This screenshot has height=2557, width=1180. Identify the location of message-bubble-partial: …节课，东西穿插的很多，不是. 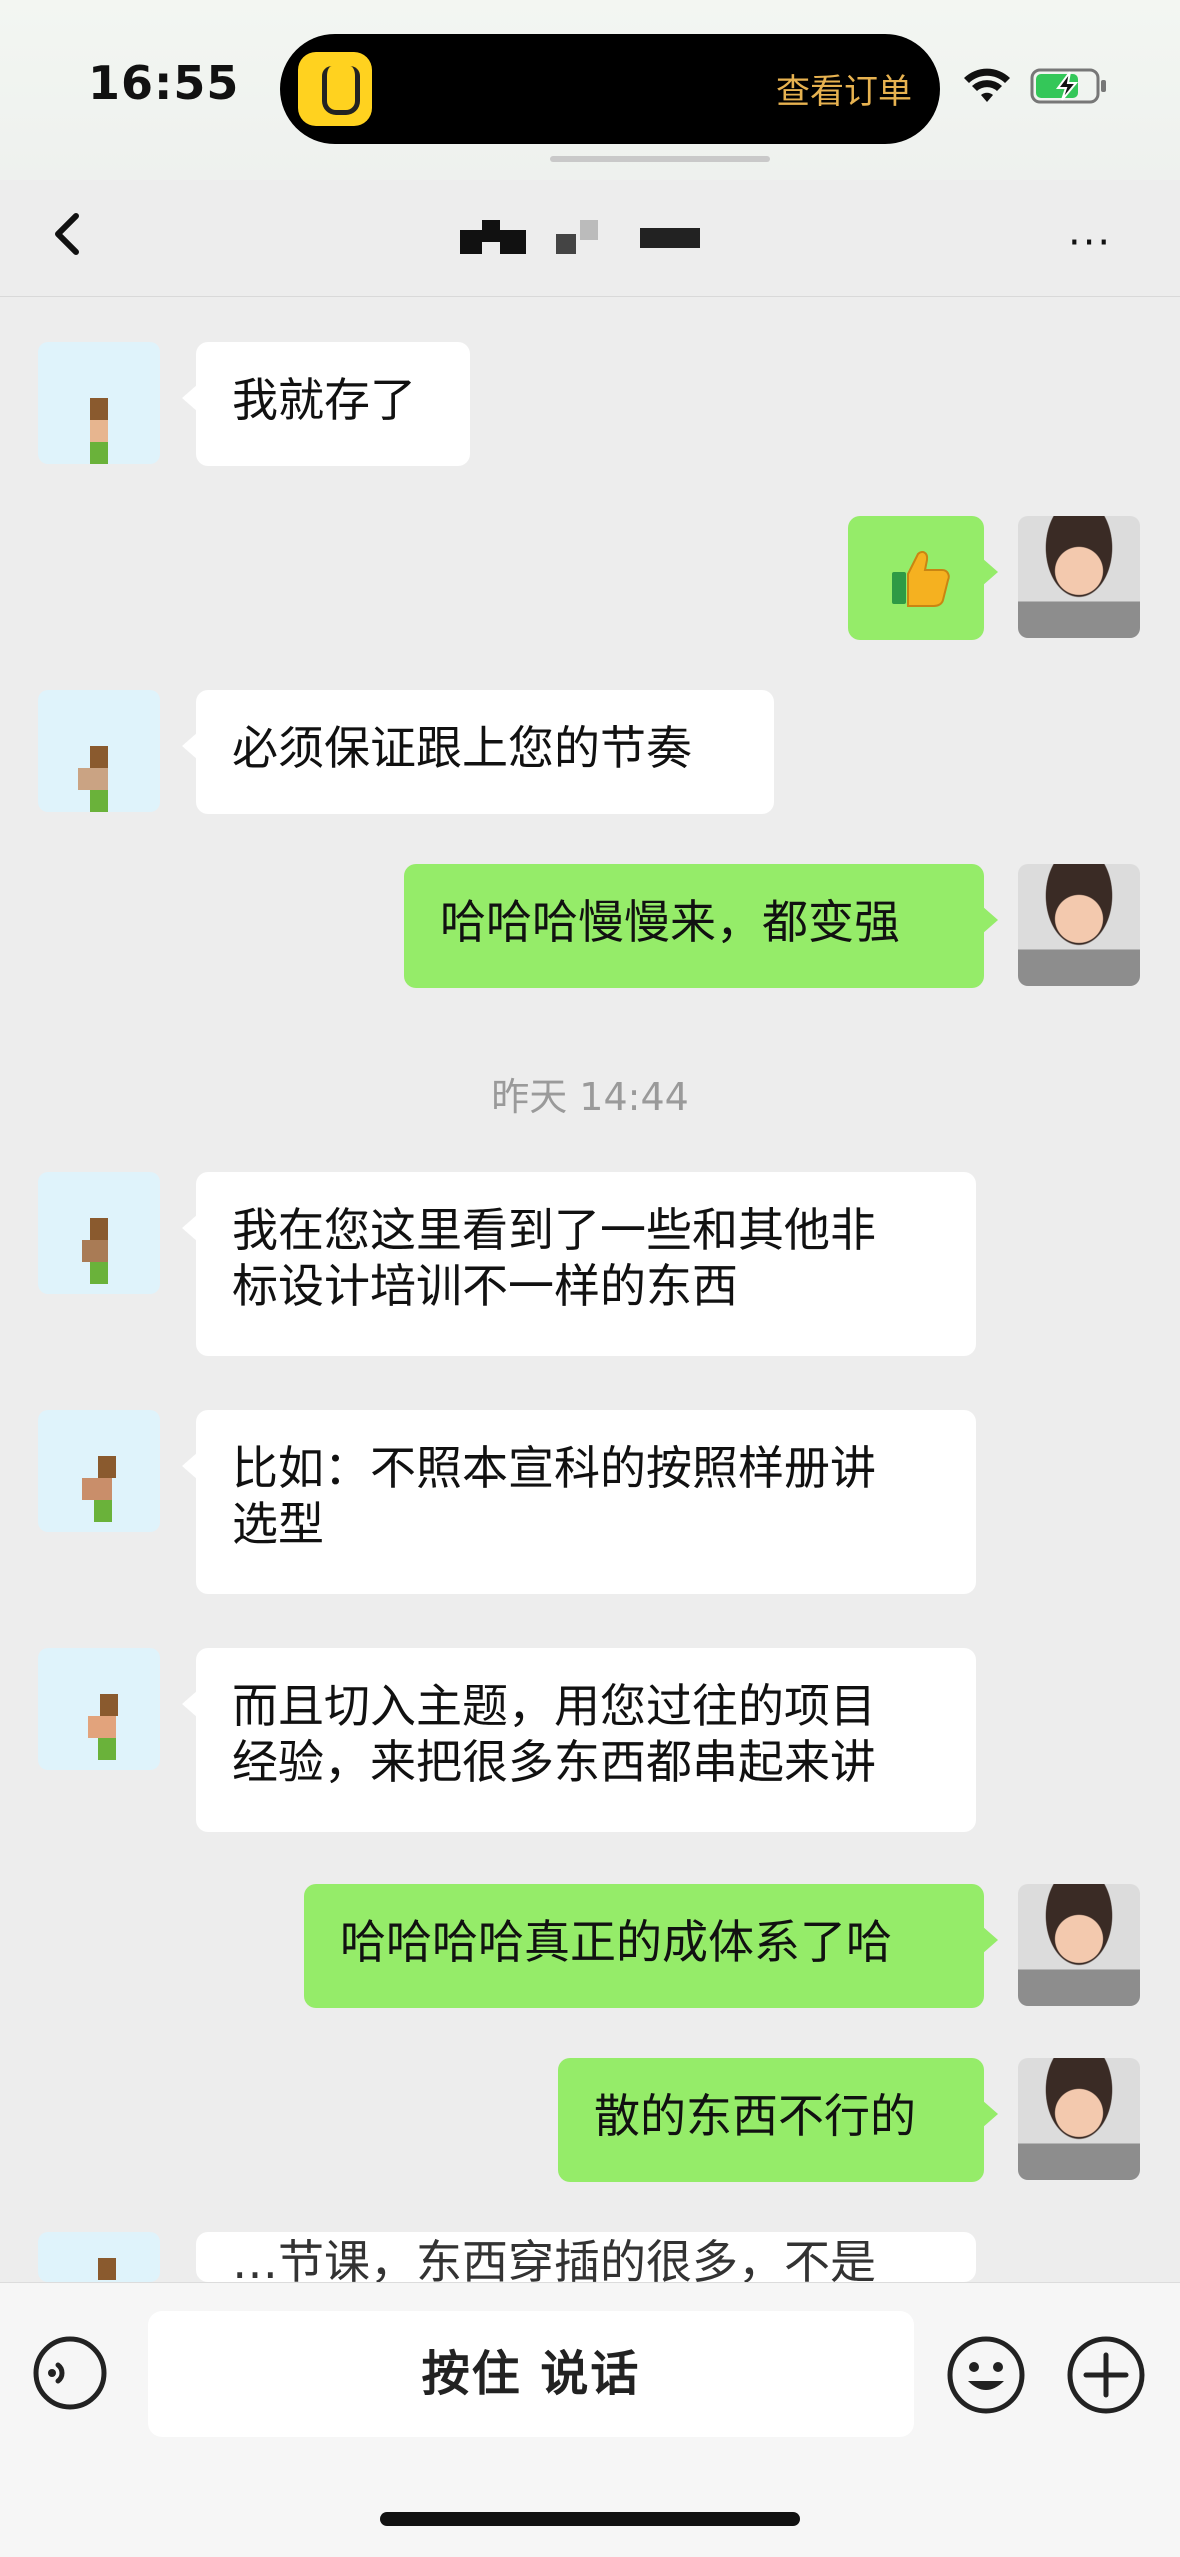
(586, 2257).